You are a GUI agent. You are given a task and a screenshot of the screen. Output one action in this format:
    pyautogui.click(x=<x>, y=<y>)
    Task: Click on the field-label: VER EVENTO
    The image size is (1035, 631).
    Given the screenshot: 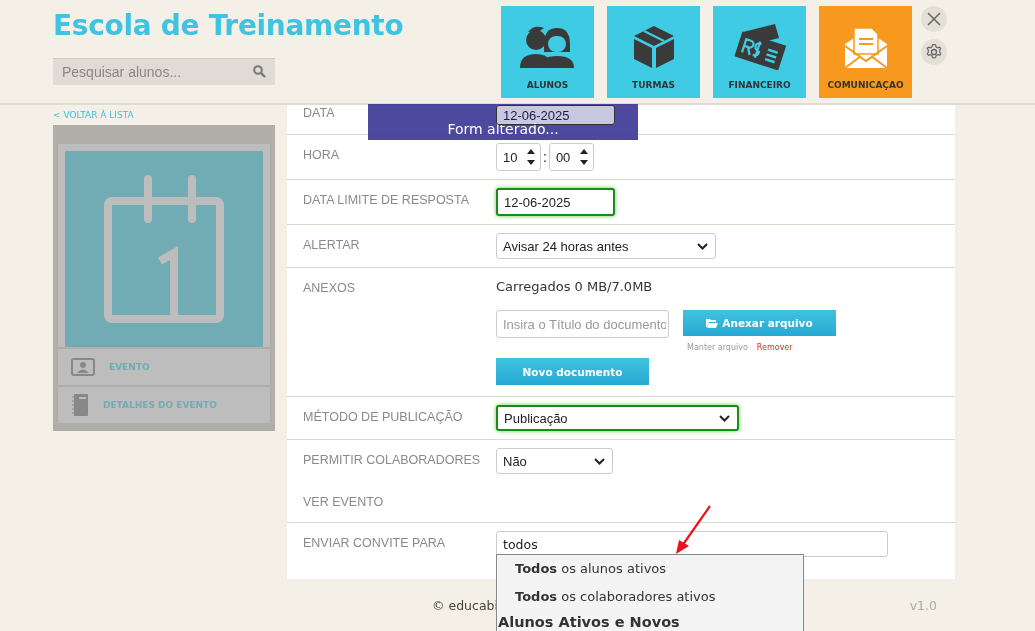 What is the action you would take?
    pyautogui.click(x=343, y=502)
    